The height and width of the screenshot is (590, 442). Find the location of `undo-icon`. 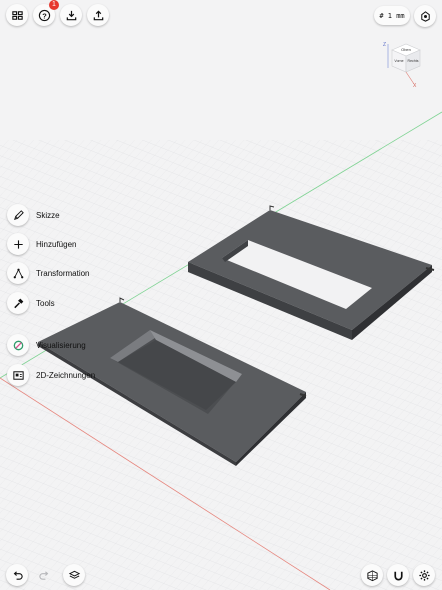

undo-icon is located at coordinates (18, 575).